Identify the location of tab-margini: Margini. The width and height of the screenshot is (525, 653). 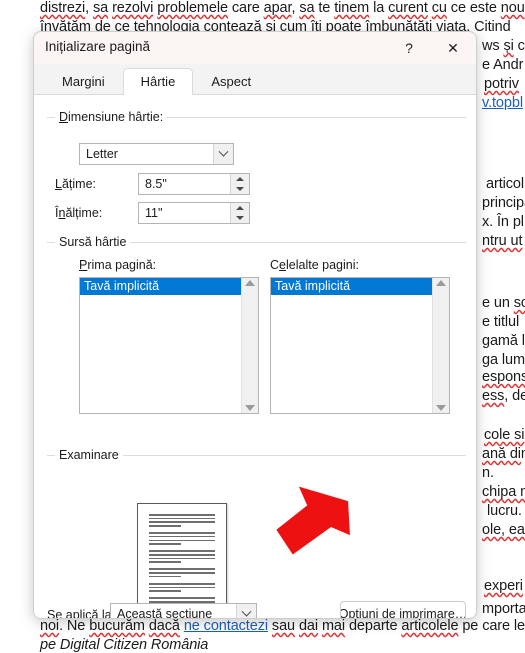
(83, 80).